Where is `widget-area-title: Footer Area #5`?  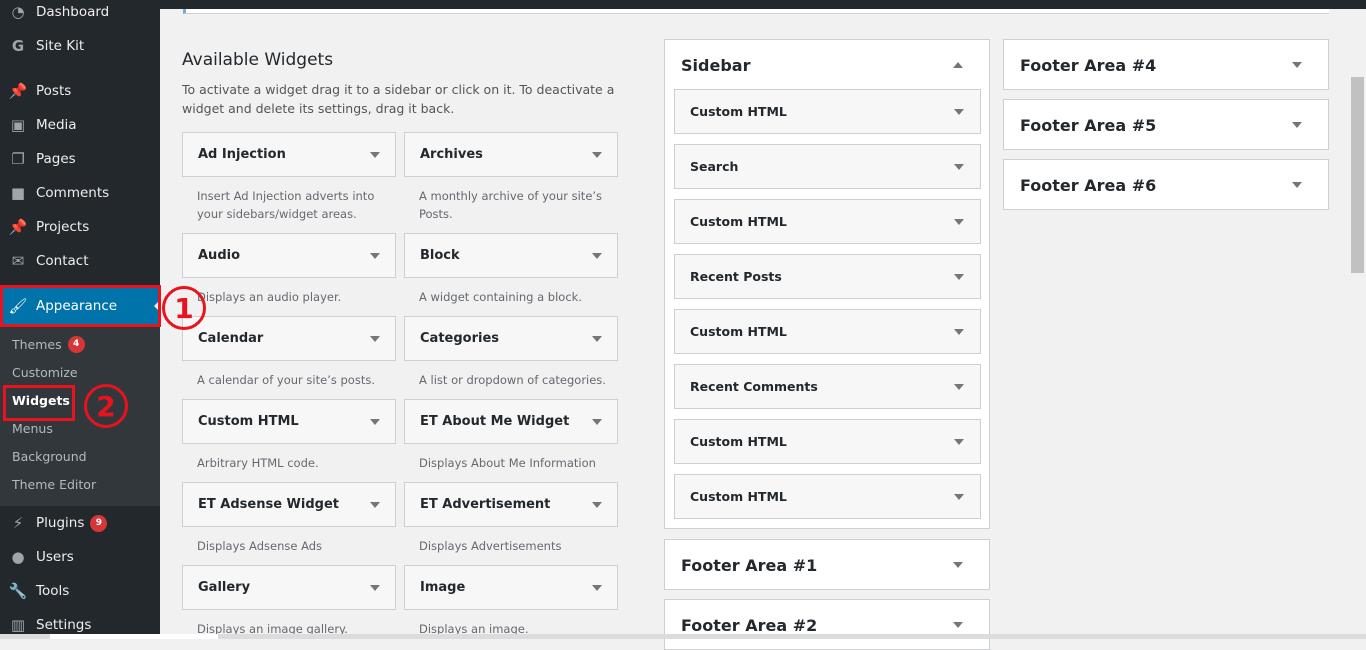 widget-area-title: Footer Area #5 is located at coordinates (1088, 125).